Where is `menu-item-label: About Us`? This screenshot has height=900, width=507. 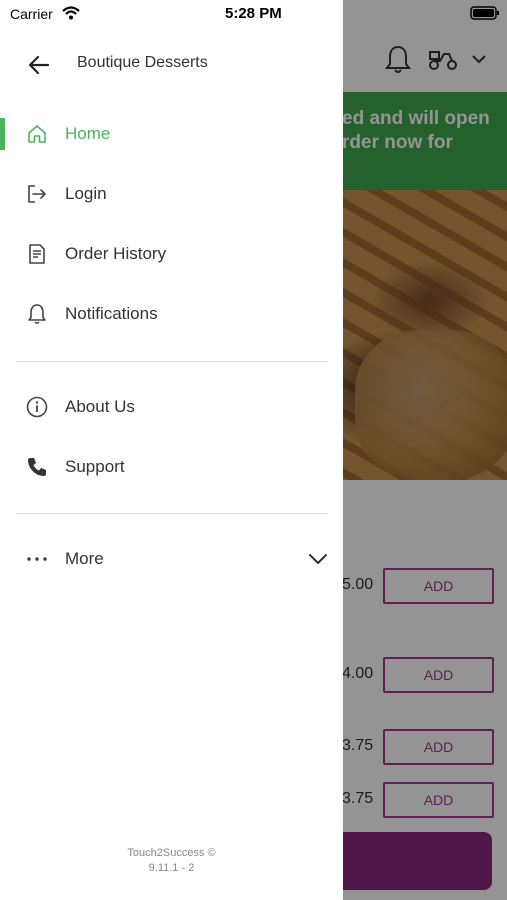 menu-item-label: About Us is located at coordinates (100, 406).